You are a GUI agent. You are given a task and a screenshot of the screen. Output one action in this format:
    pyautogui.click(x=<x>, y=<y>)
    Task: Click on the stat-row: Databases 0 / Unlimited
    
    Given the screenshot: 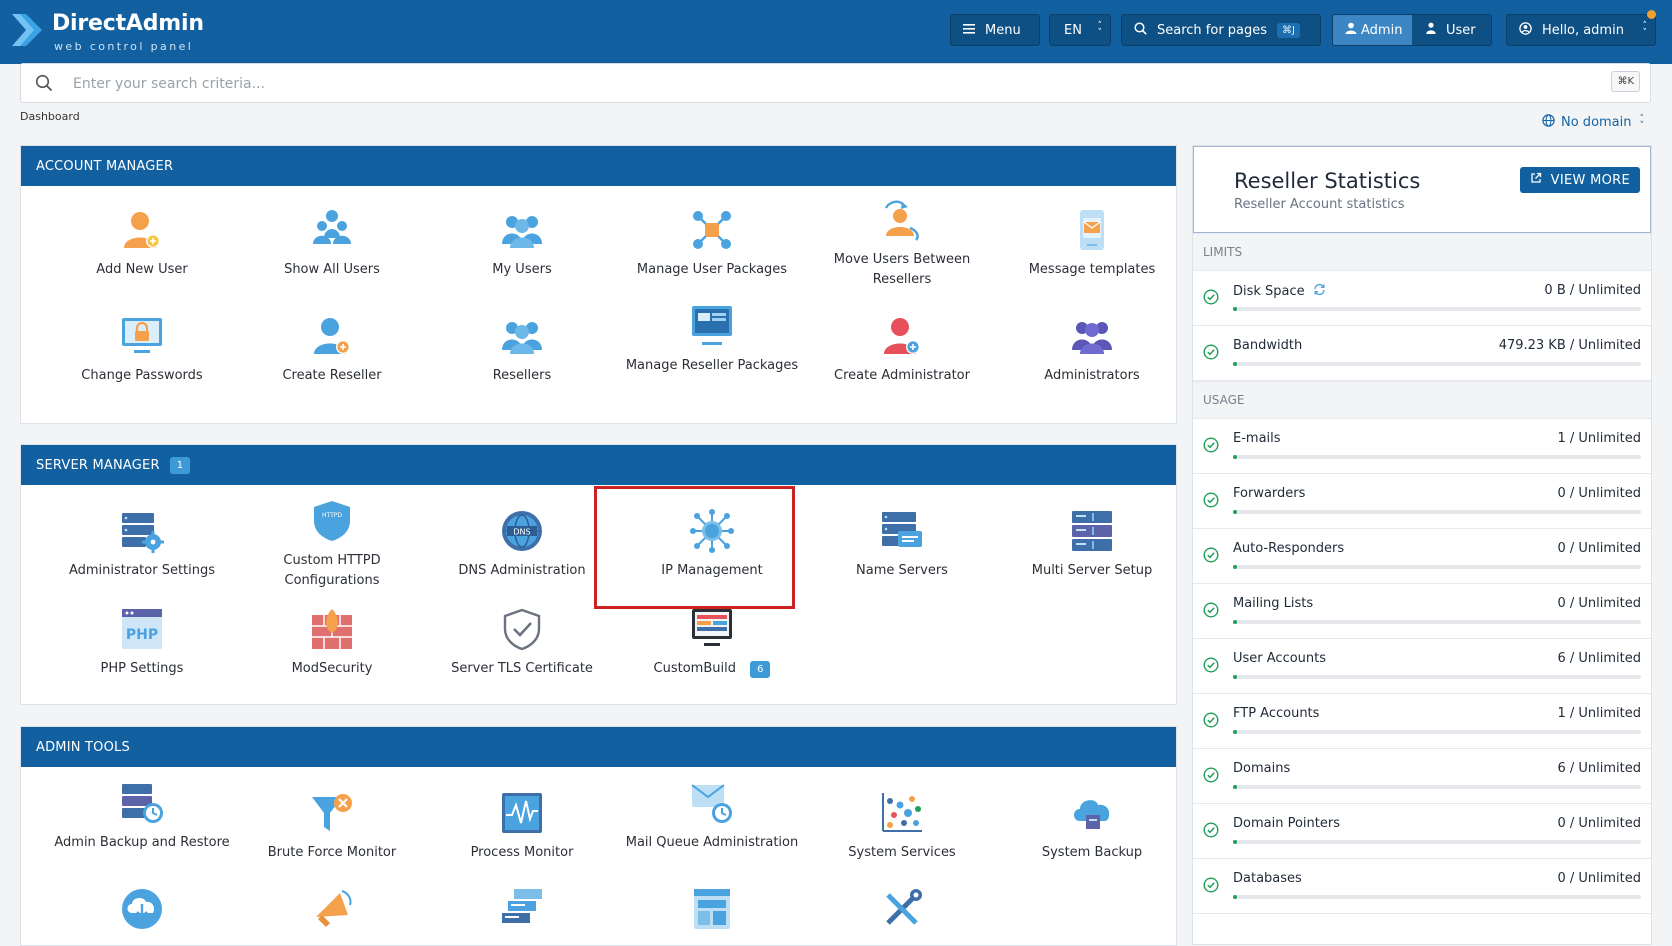 What is the action you would take?
    pyautogui.click(x=1422, y=886)
    